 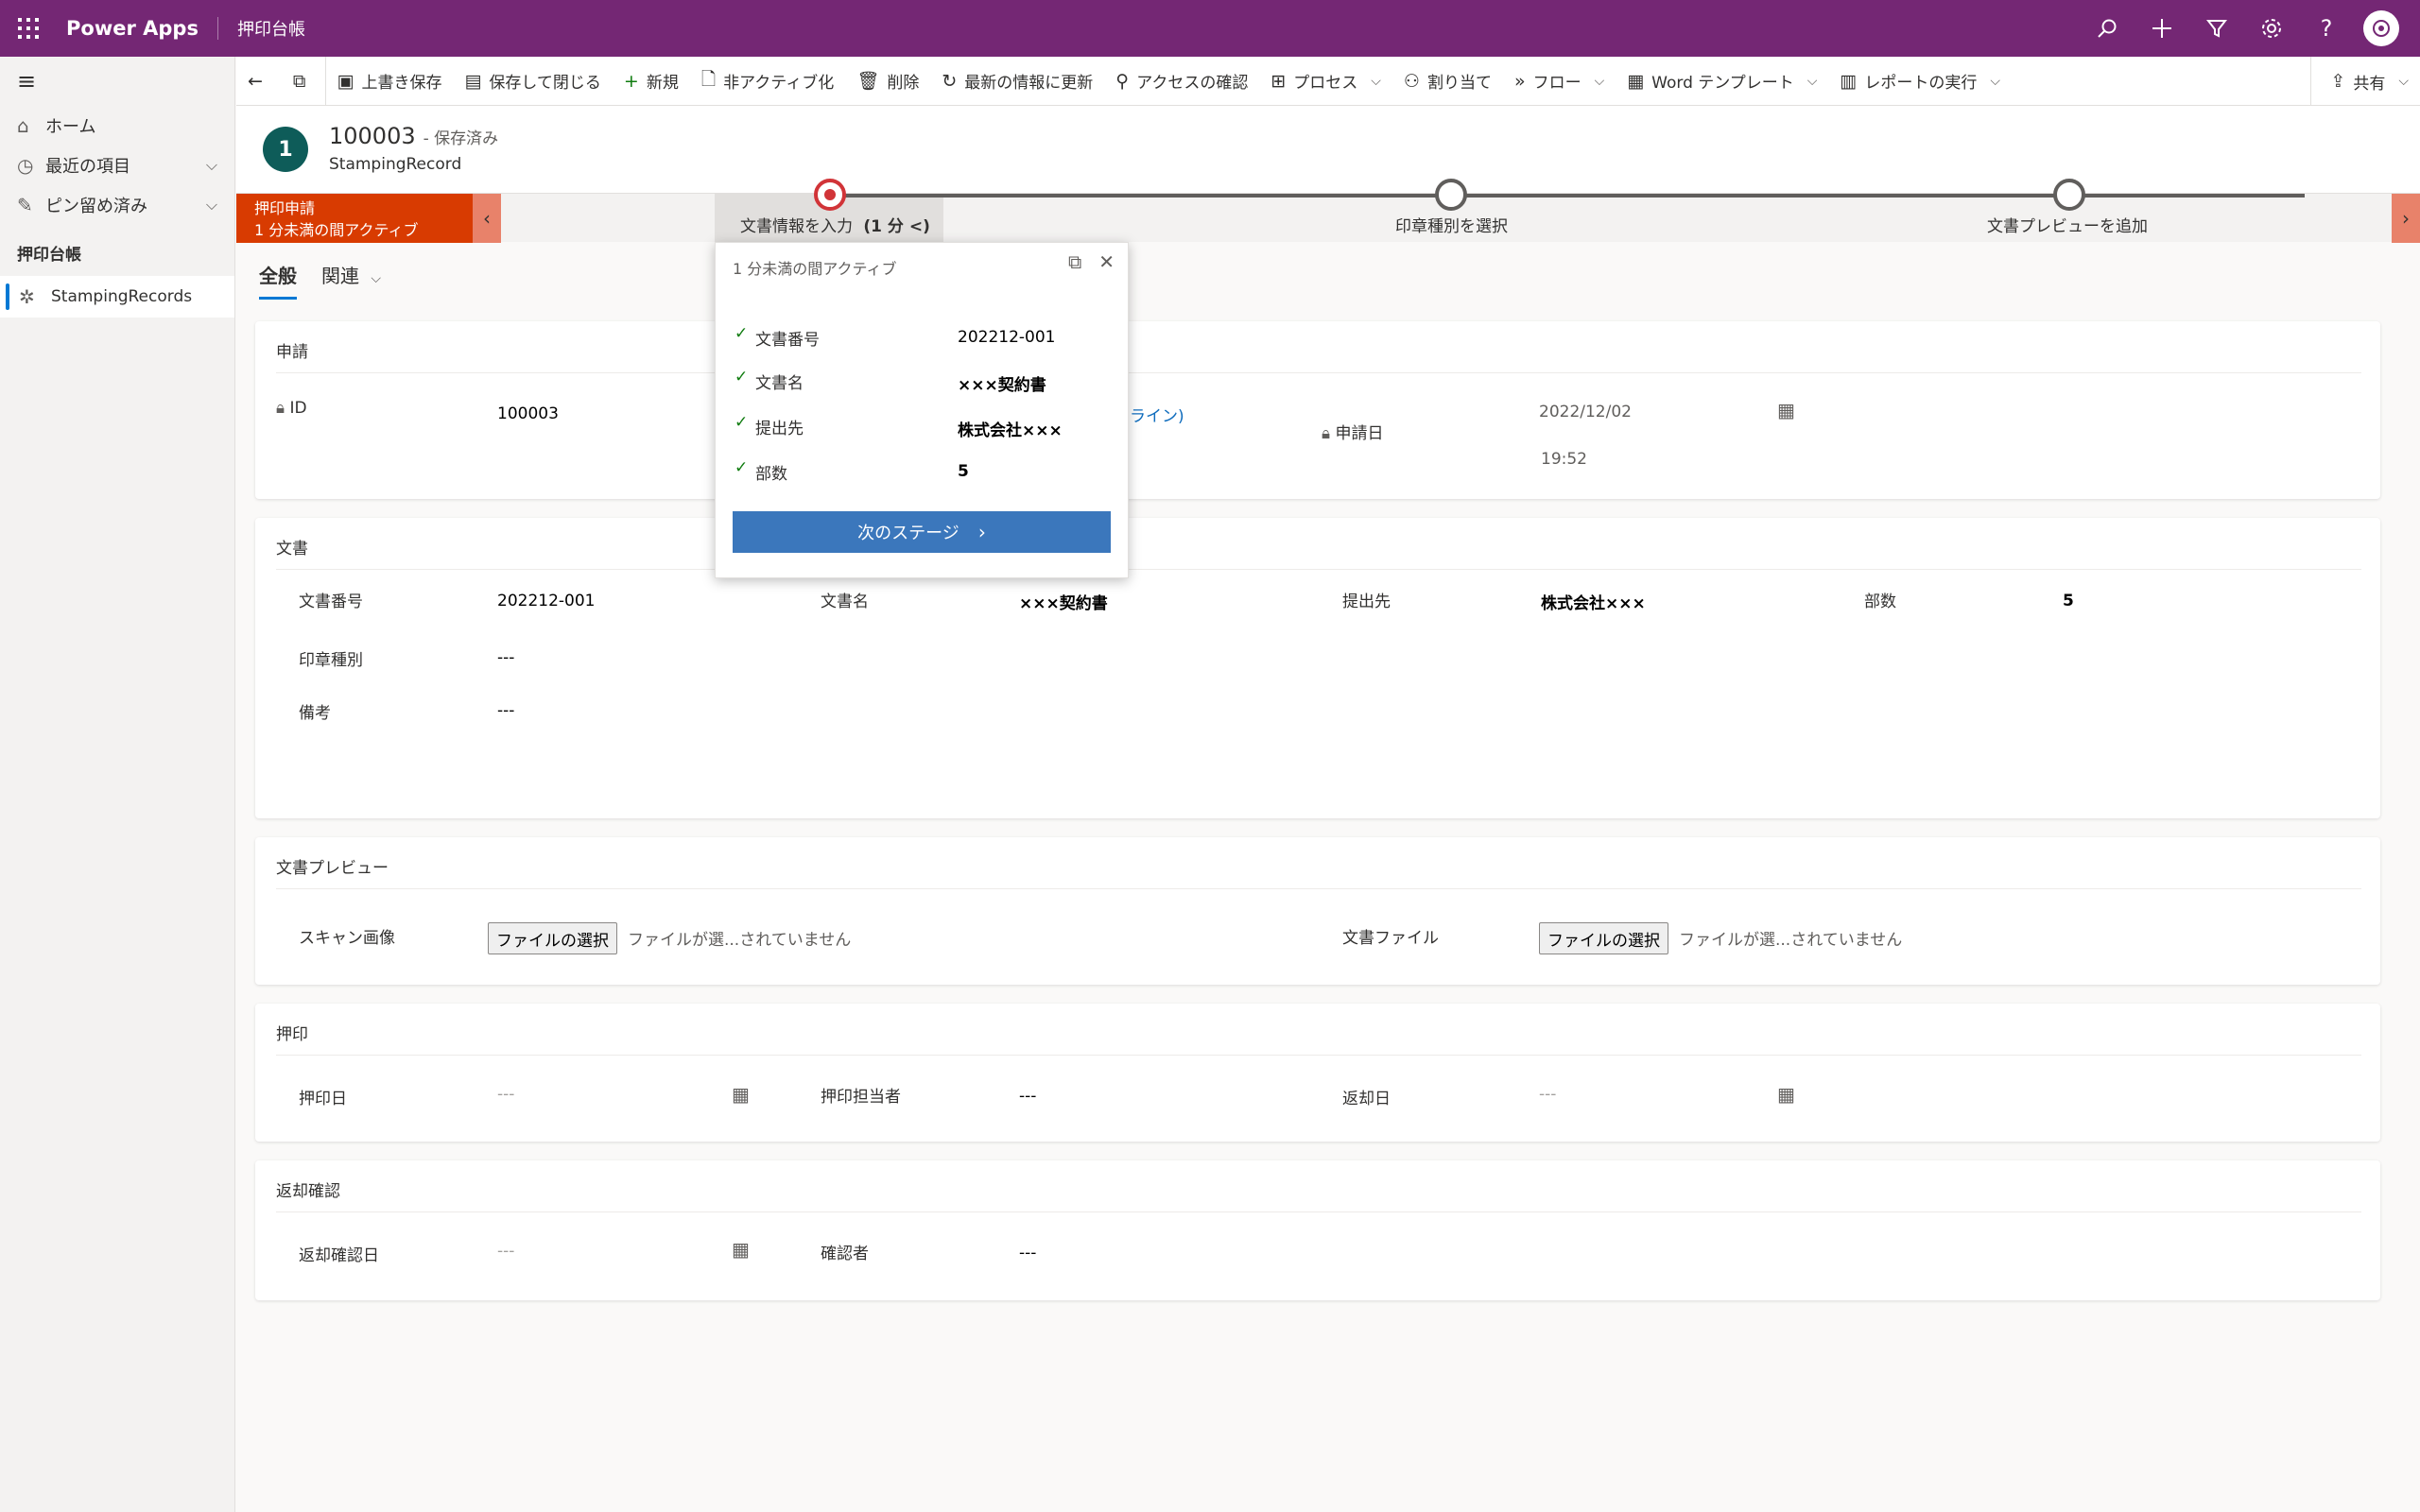 I want to click on tab-related: 関連 ⌵, so click(x=351, y=274).